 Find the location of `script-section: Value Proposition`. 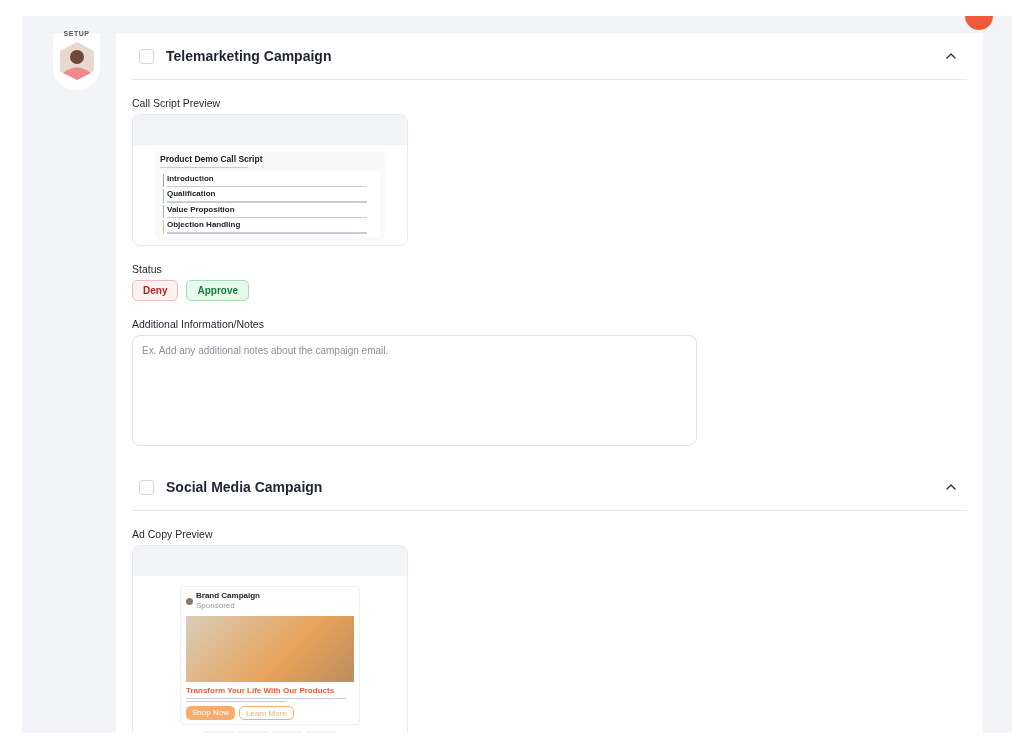

script-section: Value Proposition is located at coordinates (270, 211).